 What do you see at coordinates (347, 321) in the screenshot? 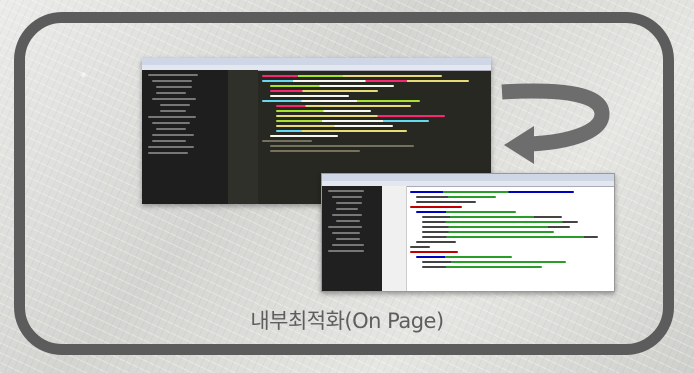
I see `caption-text: 내부최적화(On Page)` at bounding box center [347, 321].